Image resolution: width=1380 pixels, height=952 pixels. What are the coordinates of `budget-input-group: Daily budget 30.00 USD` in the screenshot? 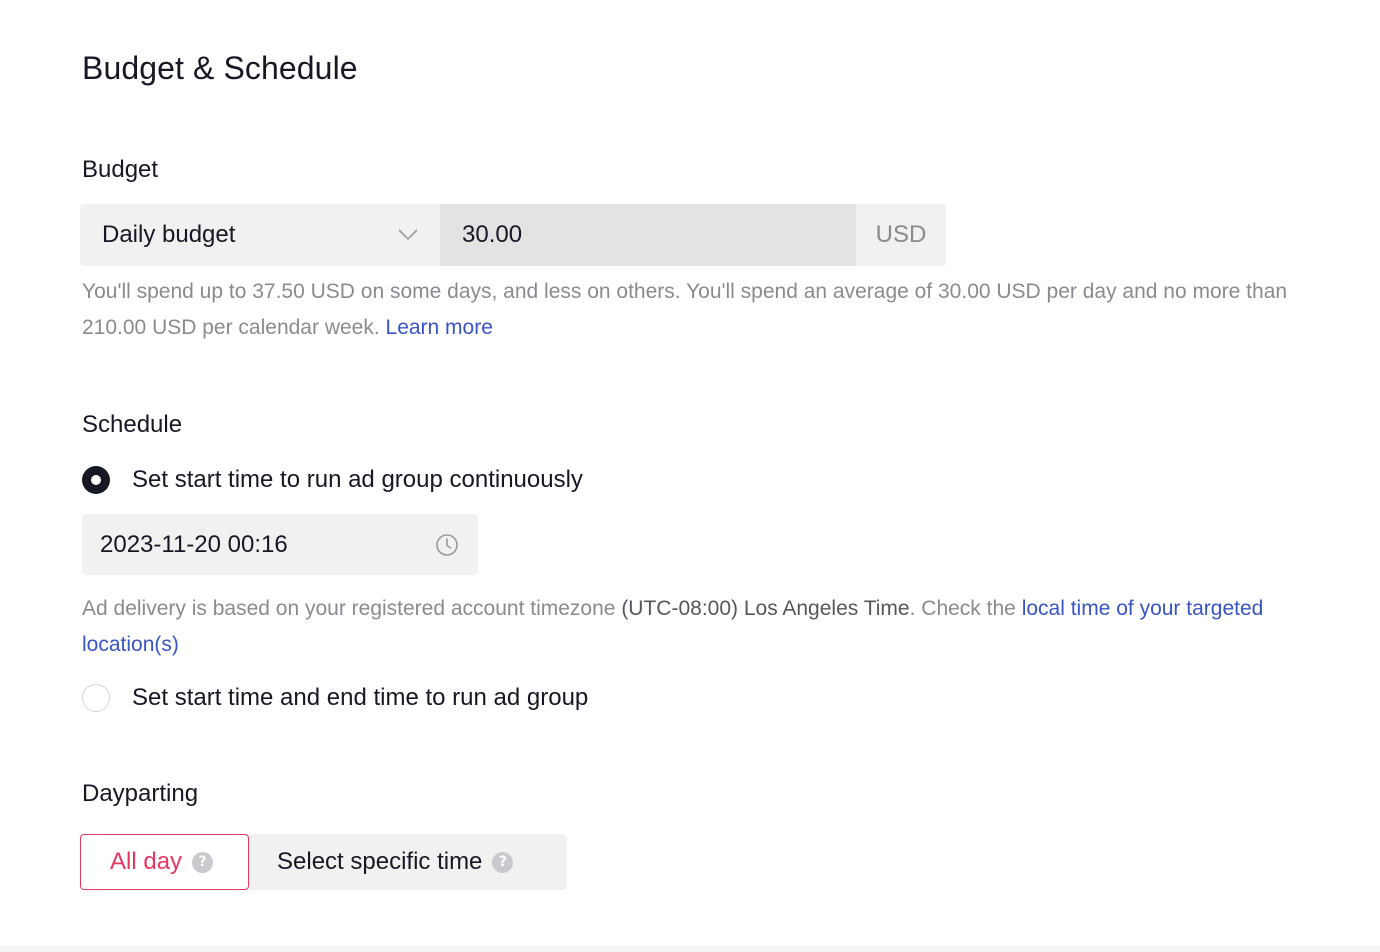 It's located at (513, 235).